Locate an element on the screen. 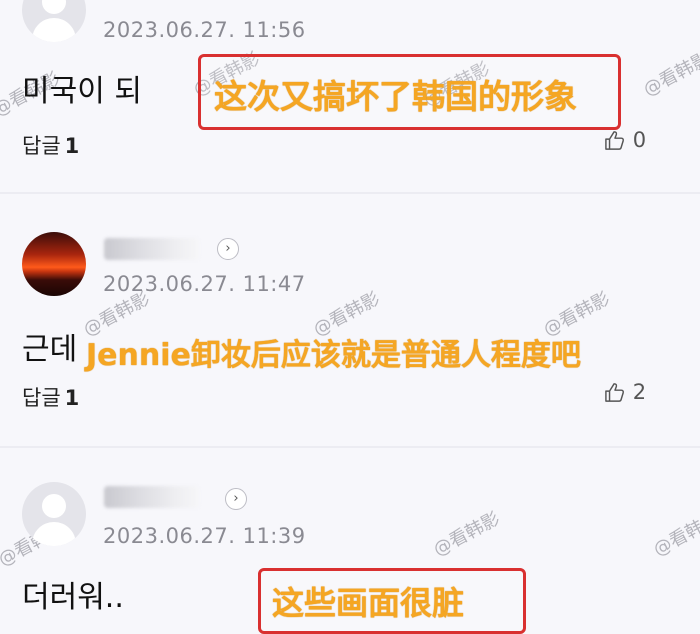  caption-overlay: Jennie卸妆后应该就是普通人程度吧 is located at coordinates (333, 355).